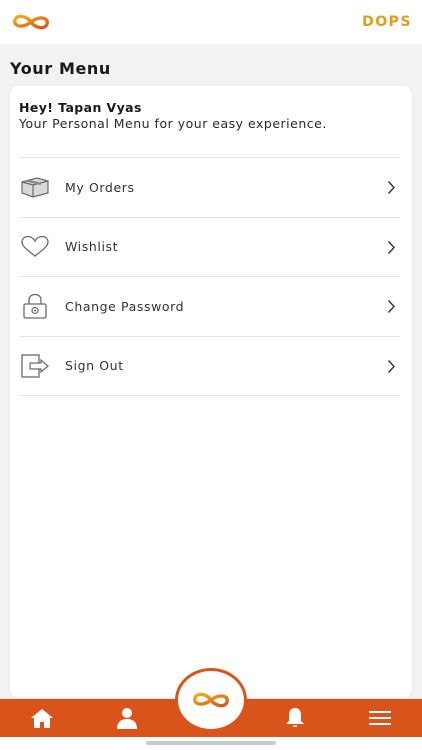  Describe the element at coordinates (295, 718) in the screenshot. I see `bell-icon` at that location.